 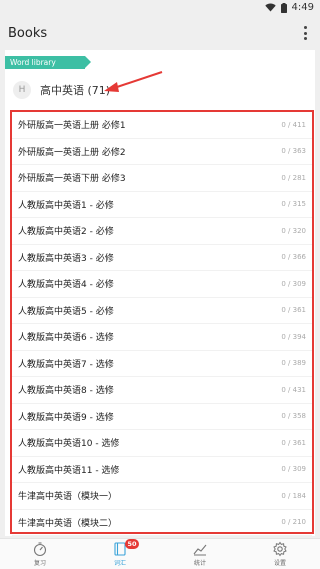 I want to click on nav-words-label: 词汇, so click(x=119, y=563).